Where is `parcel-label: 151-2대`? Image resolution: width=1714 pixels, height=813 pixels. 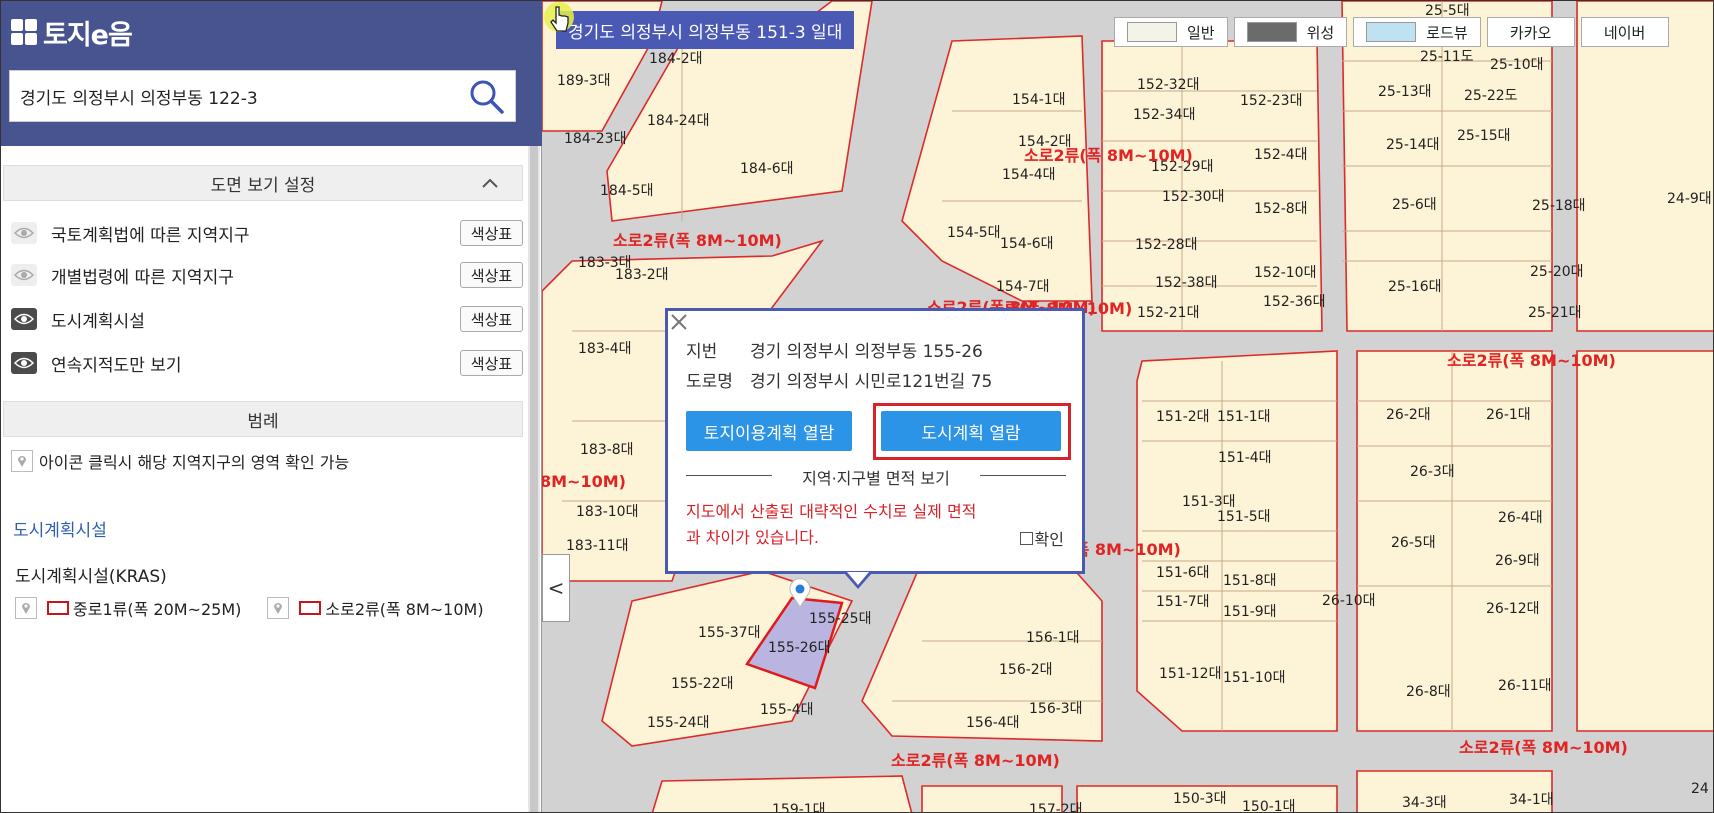
parcel-label: 151-2대 is located at coordinates (1183, 417).